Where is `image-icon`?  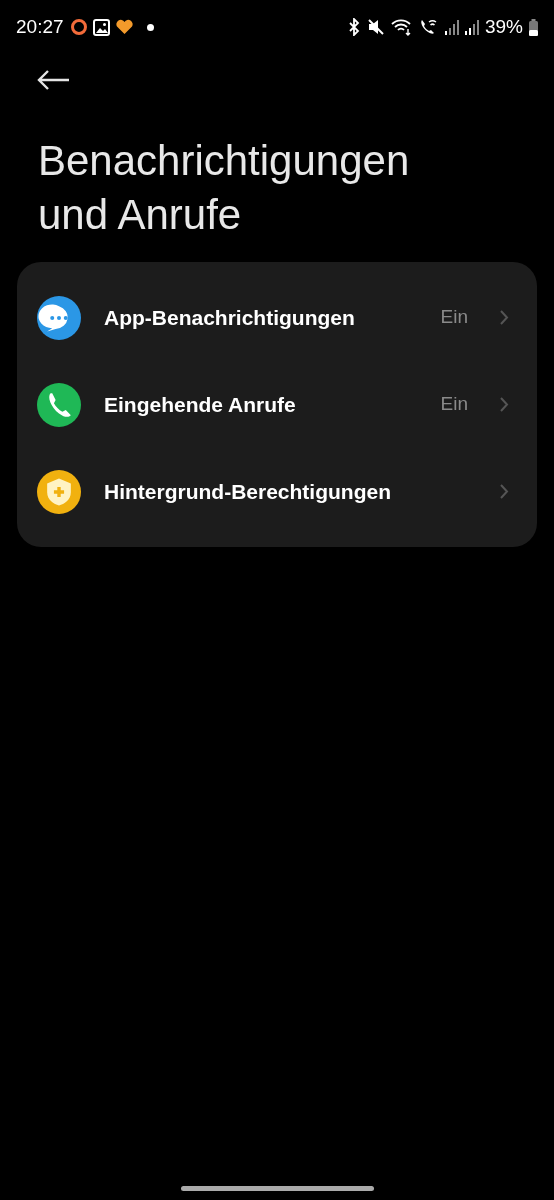 image-icon is located at coordinates (101, 27).